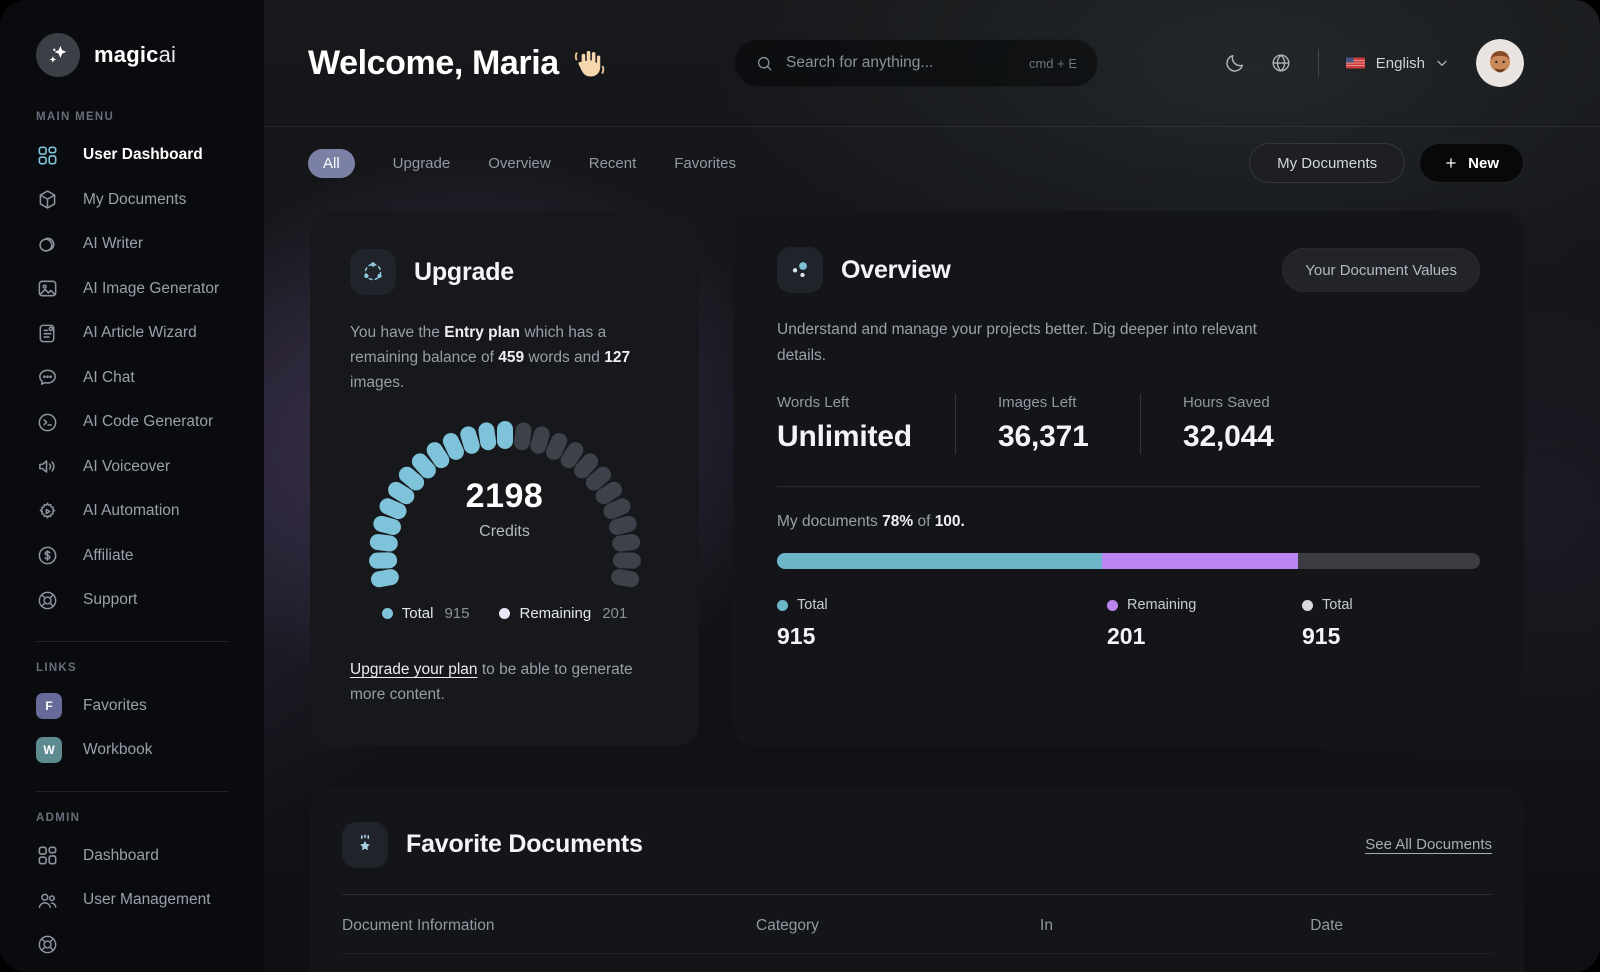 The image size is (1600, 972). Describe the element at coordinates (1356, 63) in the screenshot. I see `us-flag-icon` at that location.